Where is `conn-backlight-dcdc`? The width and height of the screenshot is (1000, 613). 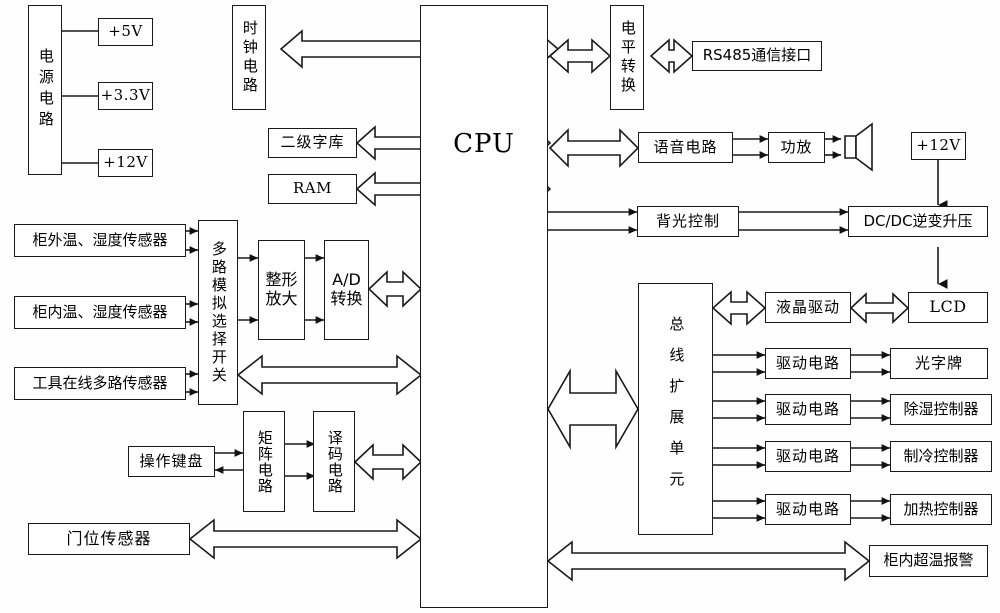
conn-backlight-dcdc is located at coordinates (794, 221).